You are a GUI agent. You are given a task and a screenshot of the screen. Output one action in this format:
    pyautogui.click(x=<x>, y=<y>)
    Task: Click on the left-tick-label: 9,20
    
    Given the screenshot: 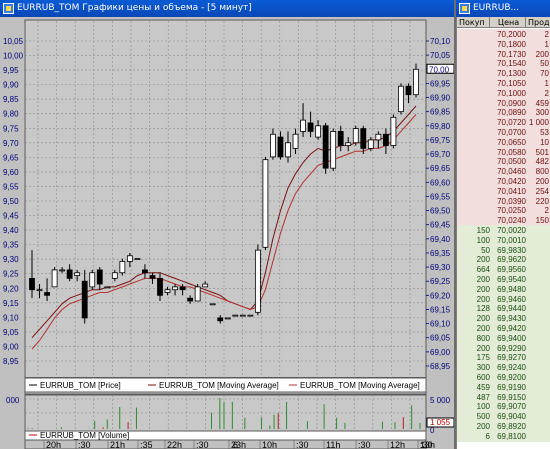 What is the action you would take?
    pyautogui.click(x=11, y=288)
    